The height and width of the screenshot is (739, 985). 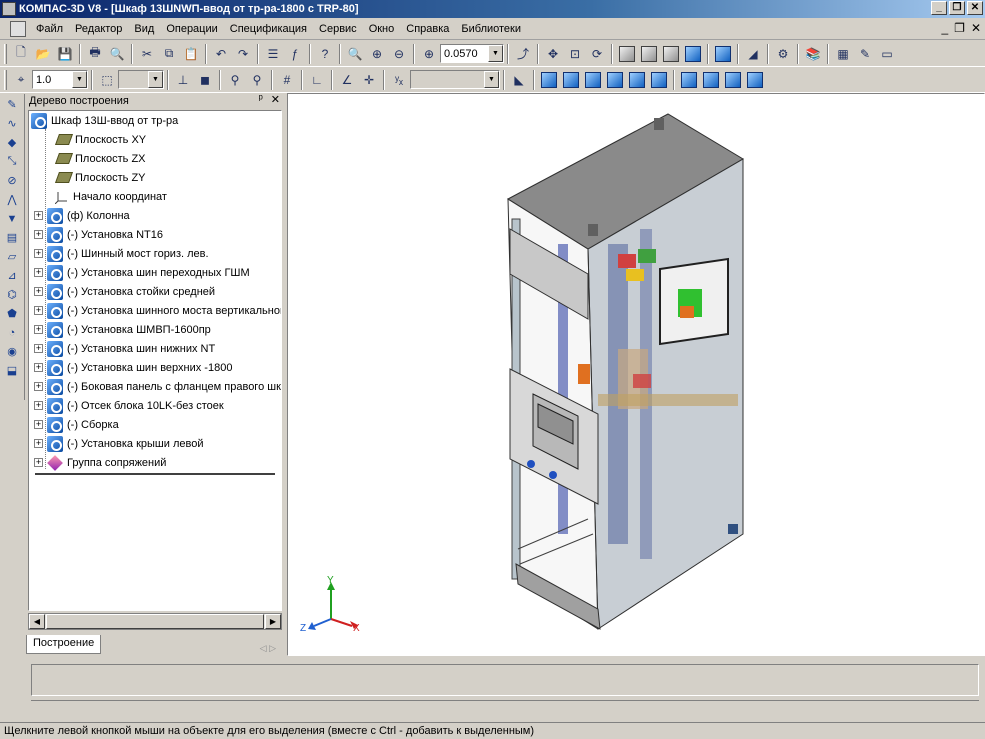 I want to click on scroll-right-icon: ▶, so click(x=273, y=621).